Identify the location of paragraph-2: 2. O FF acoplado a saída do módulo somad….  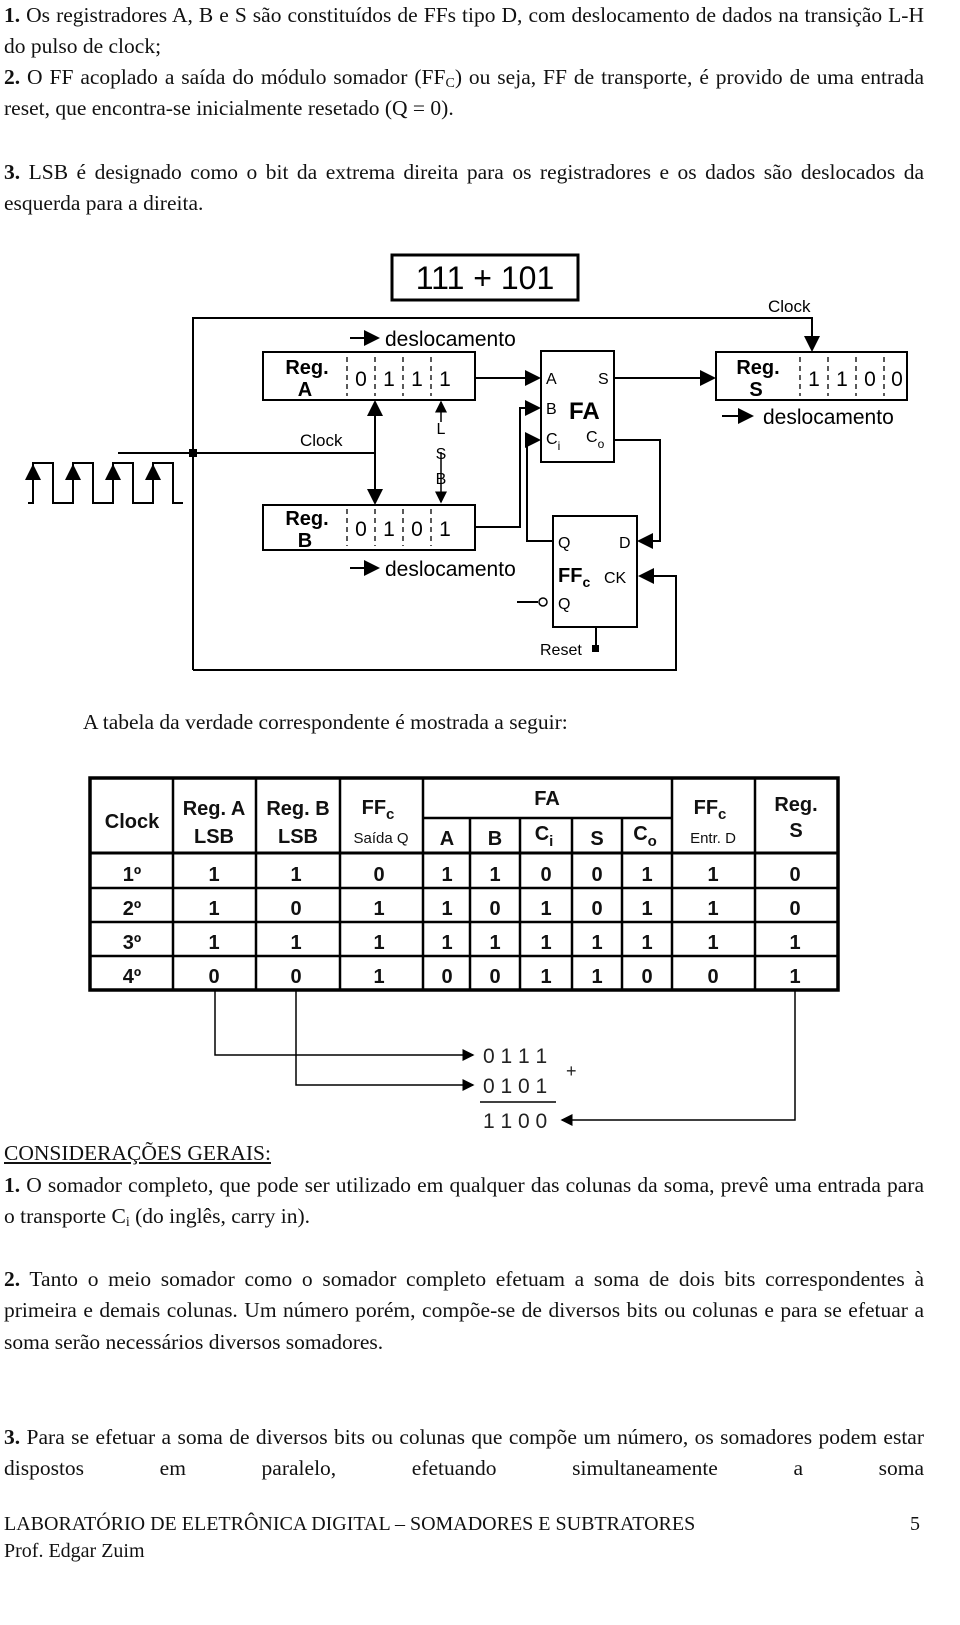
(464, 93).